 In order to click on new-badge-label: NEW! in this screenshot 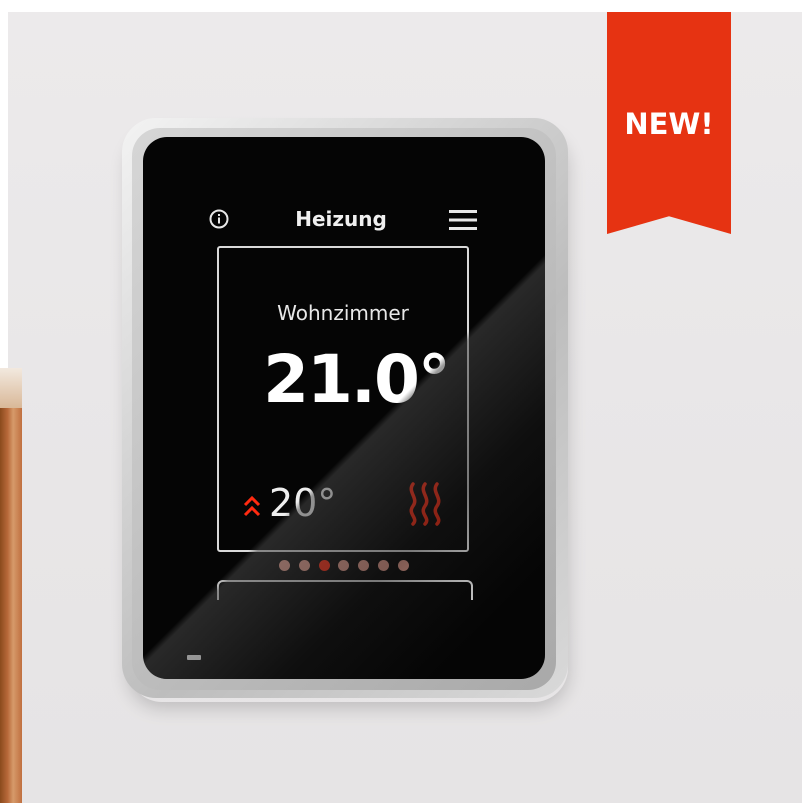, I will do `click(669, 124)`.